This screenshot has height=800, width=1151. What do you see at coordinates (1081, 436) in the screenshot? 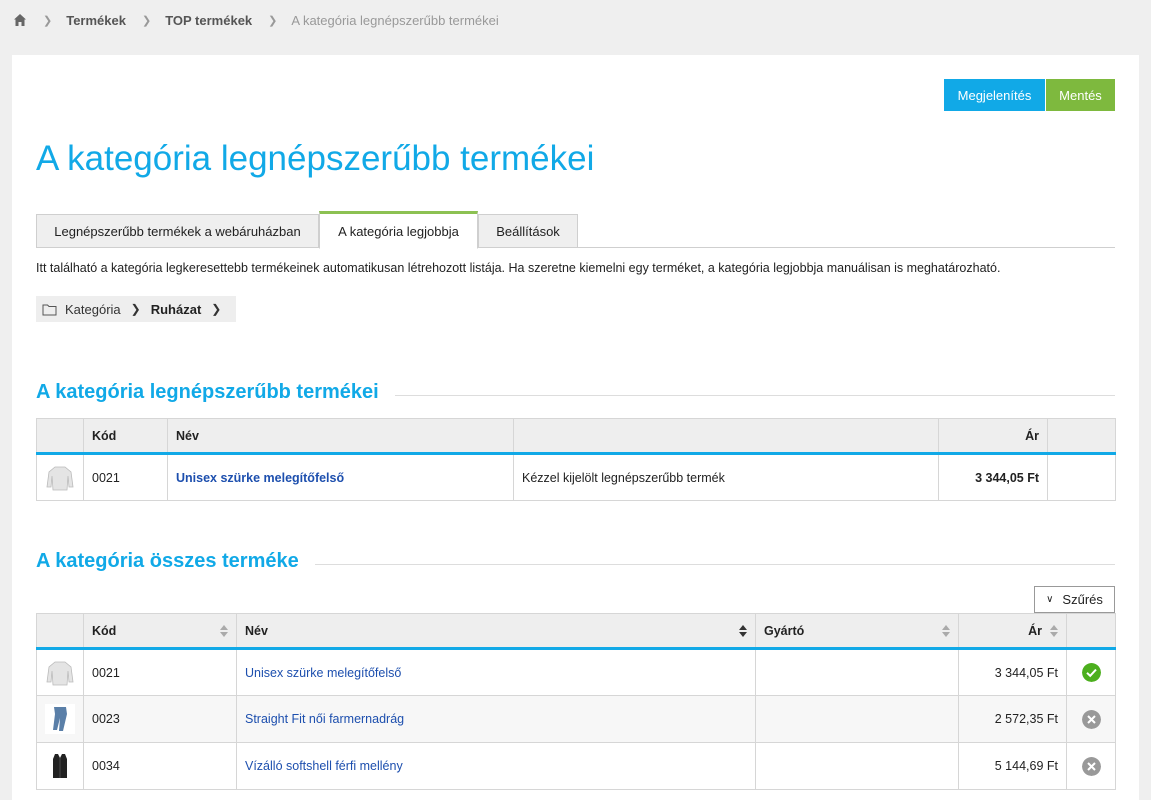
I see `column-header-actions` at bounding box center [1081, 436].